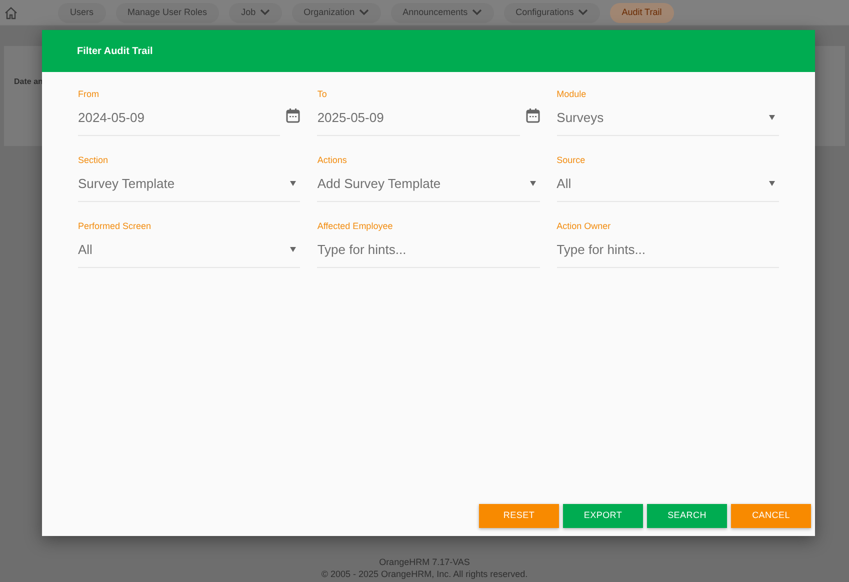 This screenshot has height=582, width=849. I want to click on select-field: Survey Template, so click(189, 184).